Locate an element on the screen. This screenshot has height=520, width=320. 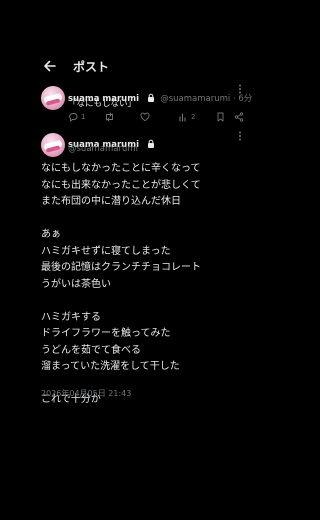
bookmark-button is located at coordinates (220, 117).